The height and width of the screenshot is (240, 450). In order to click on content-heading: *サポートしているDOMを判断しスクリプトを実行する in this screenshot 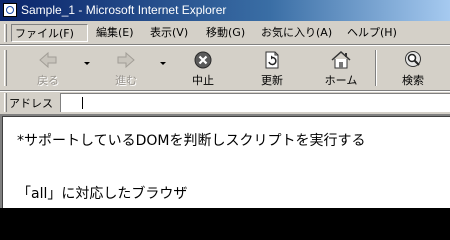, I will do `click(191, 141)`.